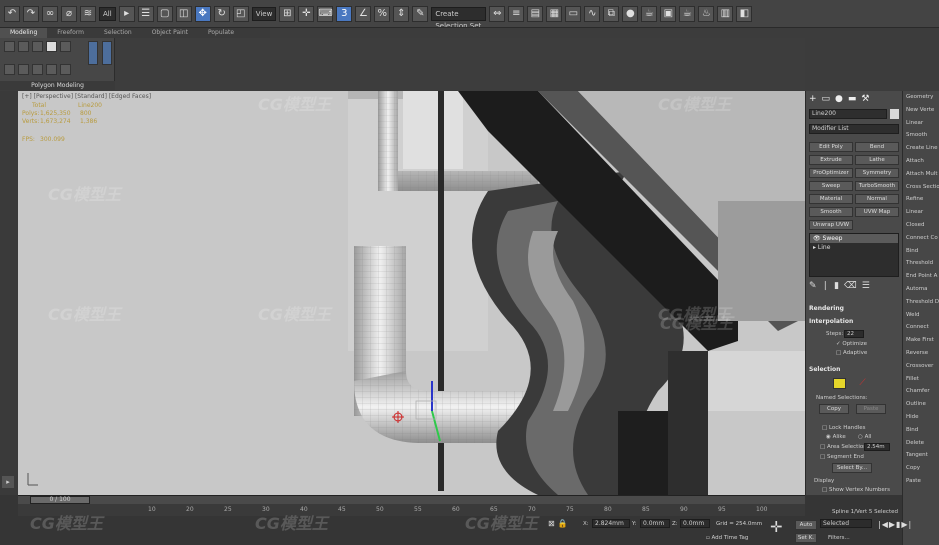 The height and width of the screenshot is (545, 939). I want to click on border-mode-icon, so click(37, 46).